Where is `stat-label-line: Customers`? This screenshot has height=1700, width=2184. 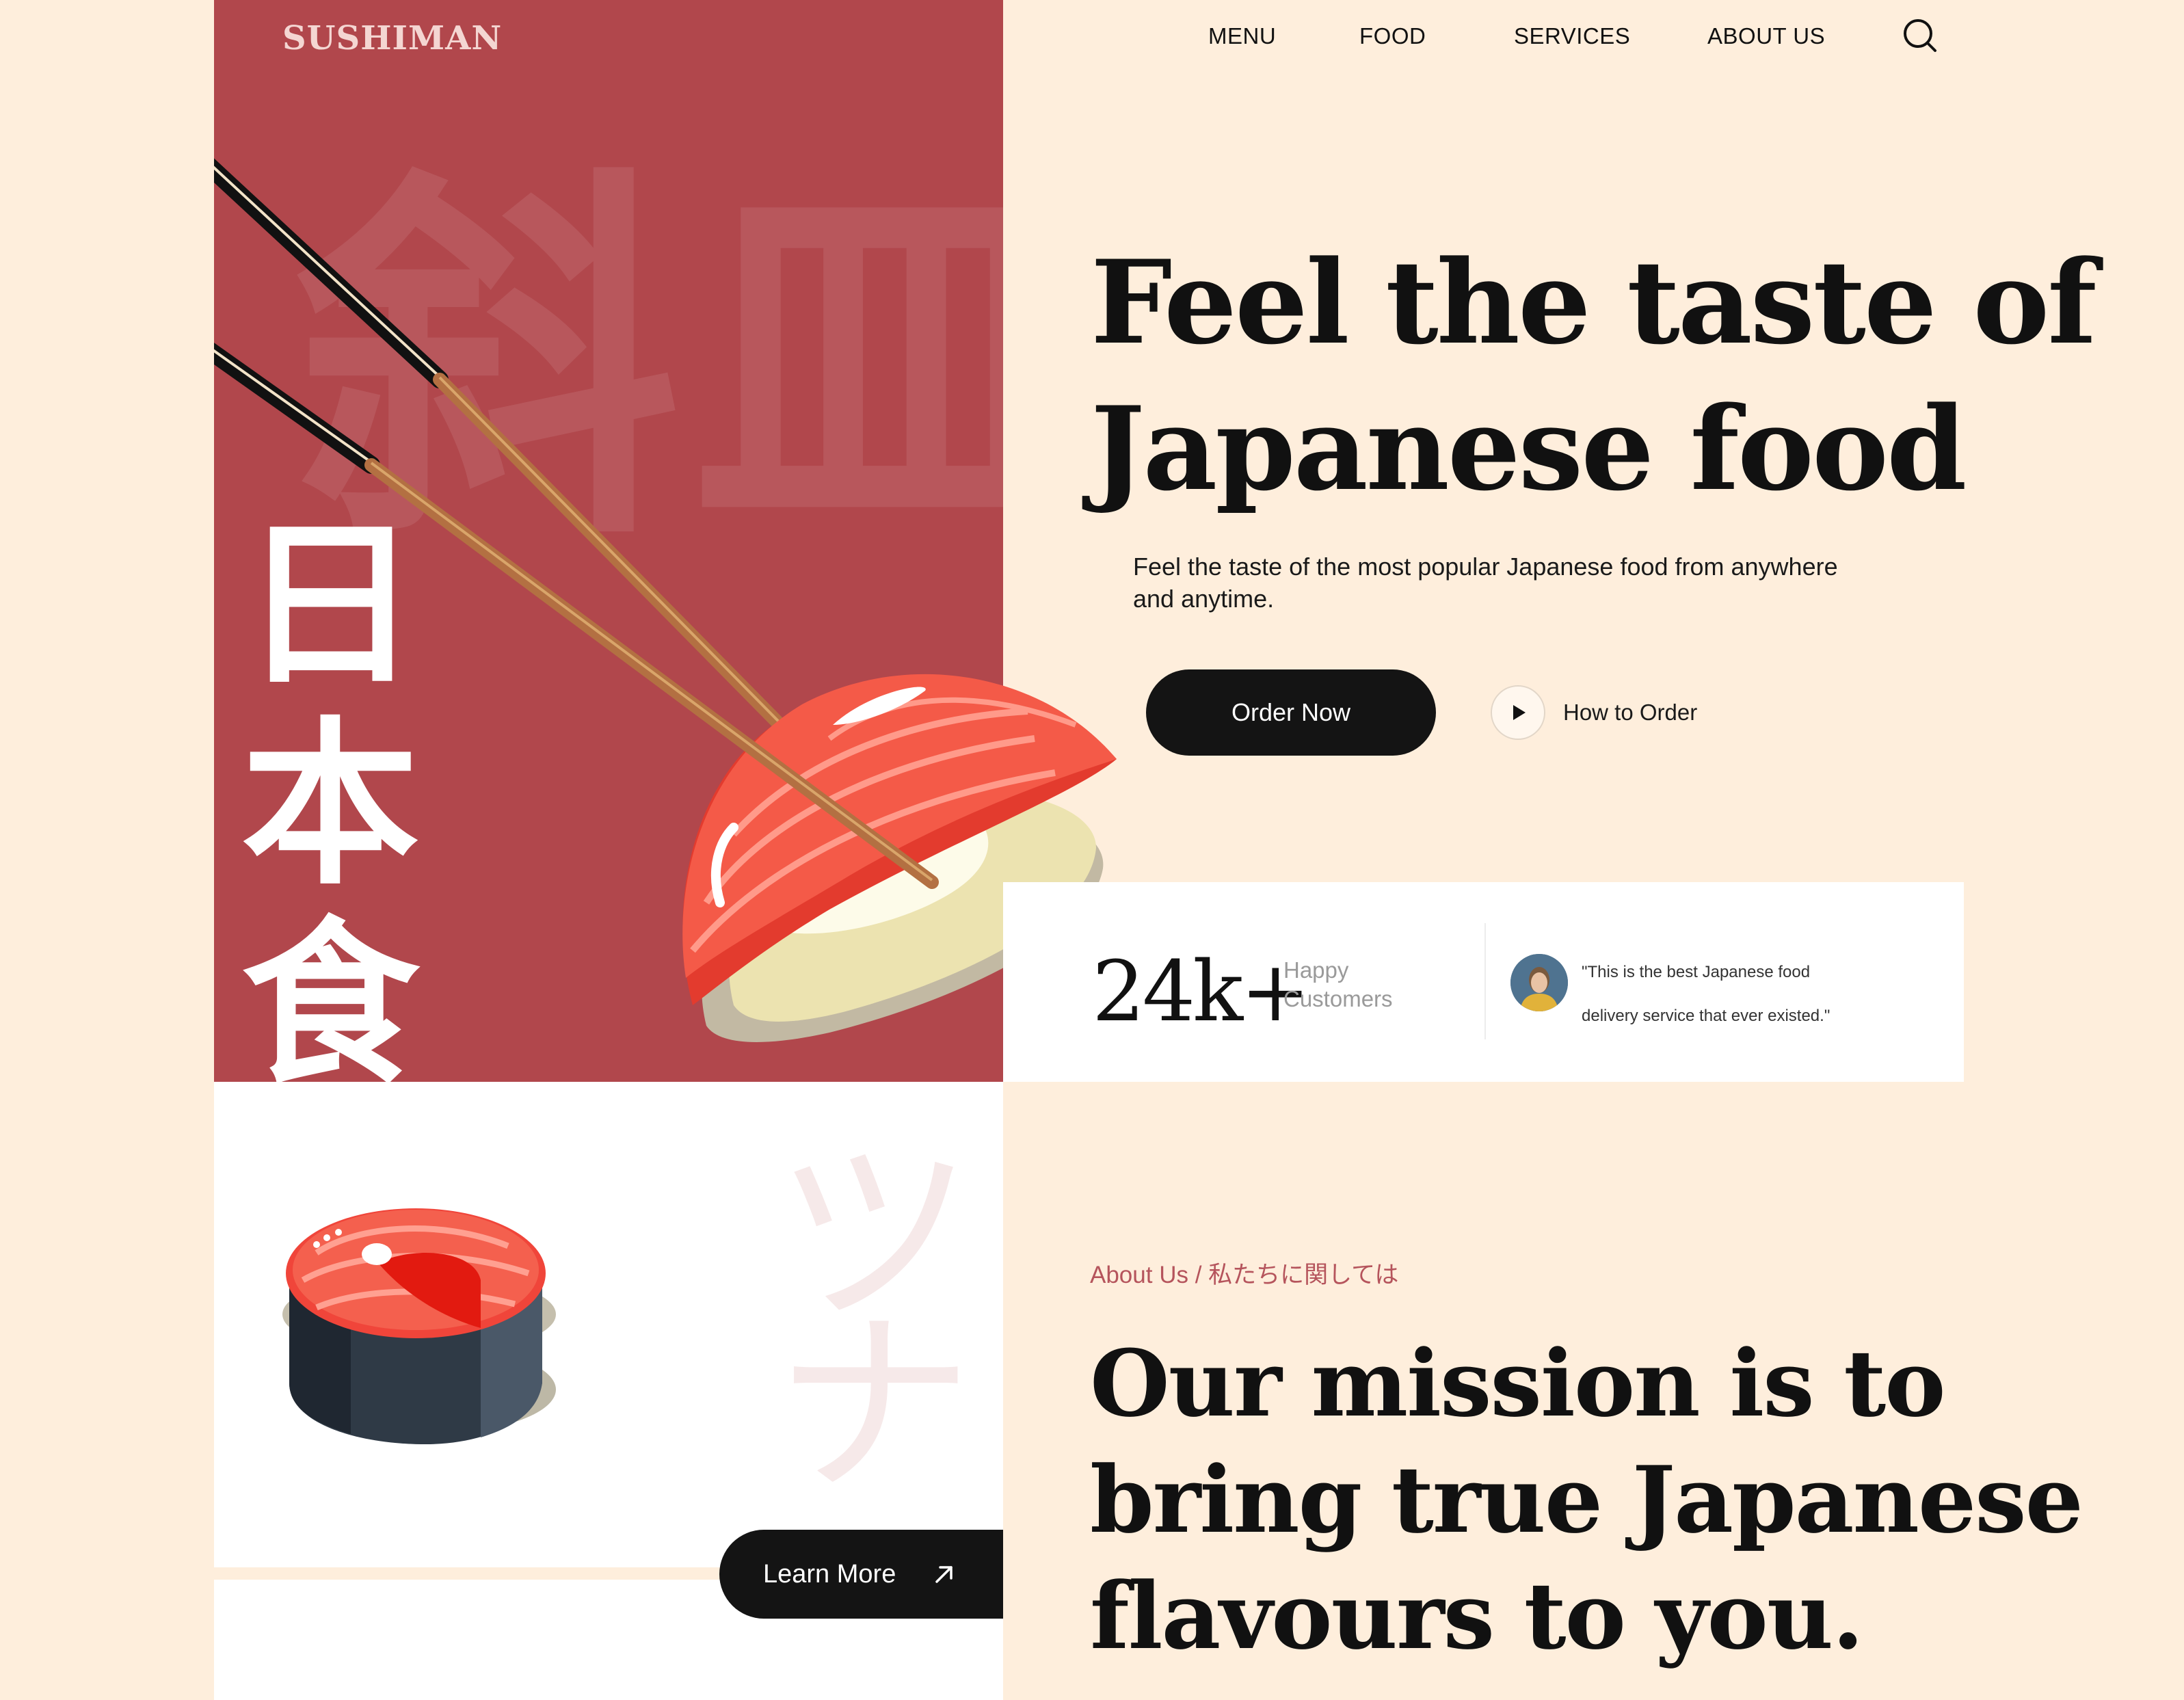
stat-label-line: Customers is located at coordinates (1338, 998).